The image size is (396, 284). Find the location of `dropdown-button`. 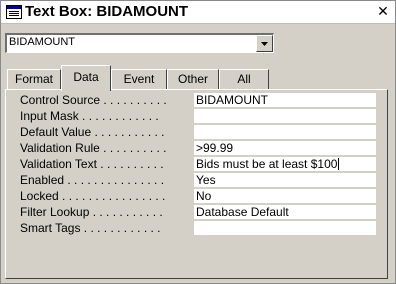

dropdown-button is located at coordinates (264, 43).